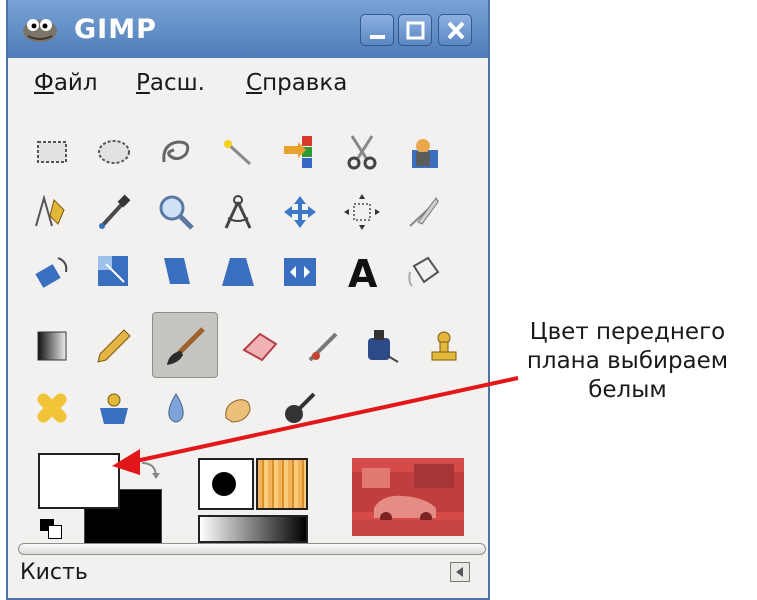 The height and width of the screenshot is (600, 757). Describe the element at coordinates (627, 390) in the screenshot. I see `annotation-line-3: белым` at that location.